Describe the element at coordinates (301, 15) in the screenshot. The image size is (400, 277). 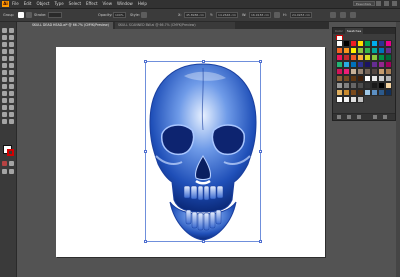
I see `h-field: 24.4953 cm` at that location.